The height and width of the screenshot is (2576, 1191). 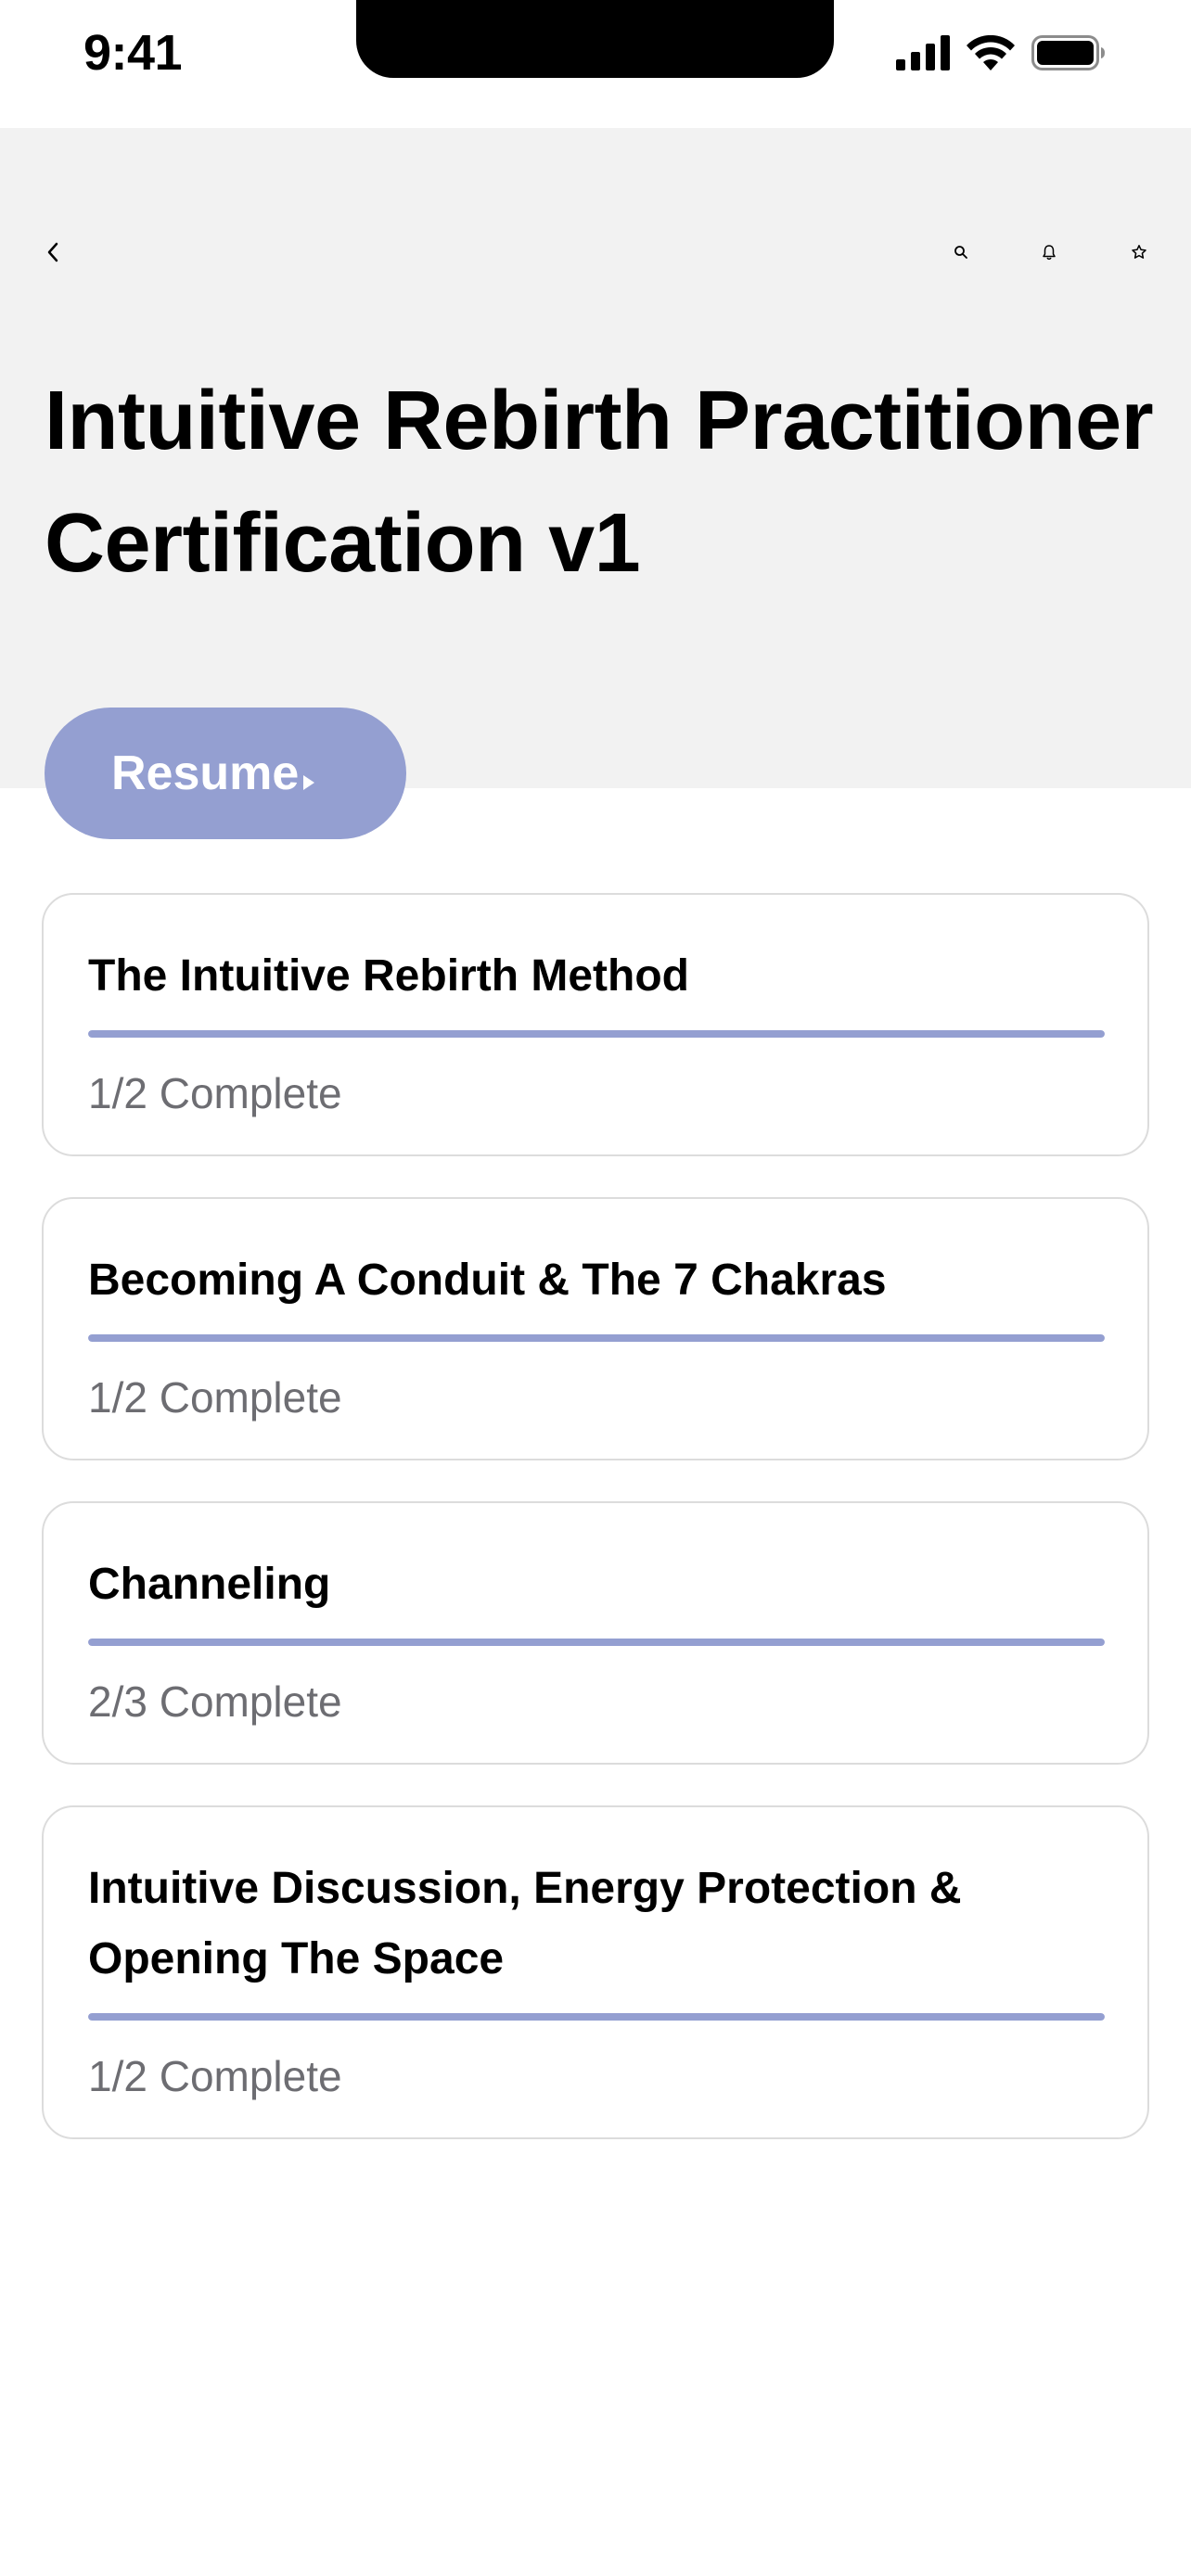 I want to click on back-button, so click(x=53, y=254).